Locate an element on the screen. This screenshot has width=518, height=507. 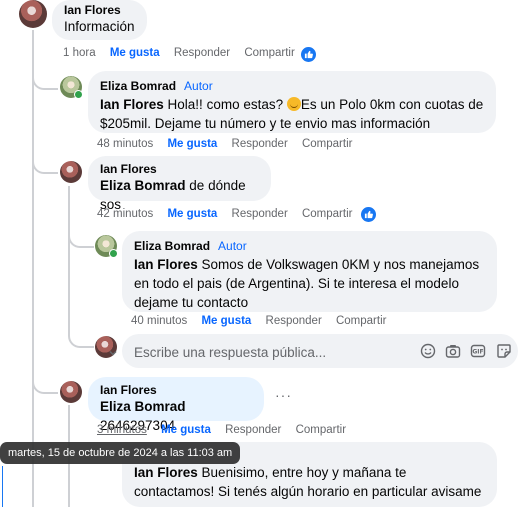
reply-bubble: Ian Flores Eliza Bomrad 2646297304 is located at coordinates (176, 405).